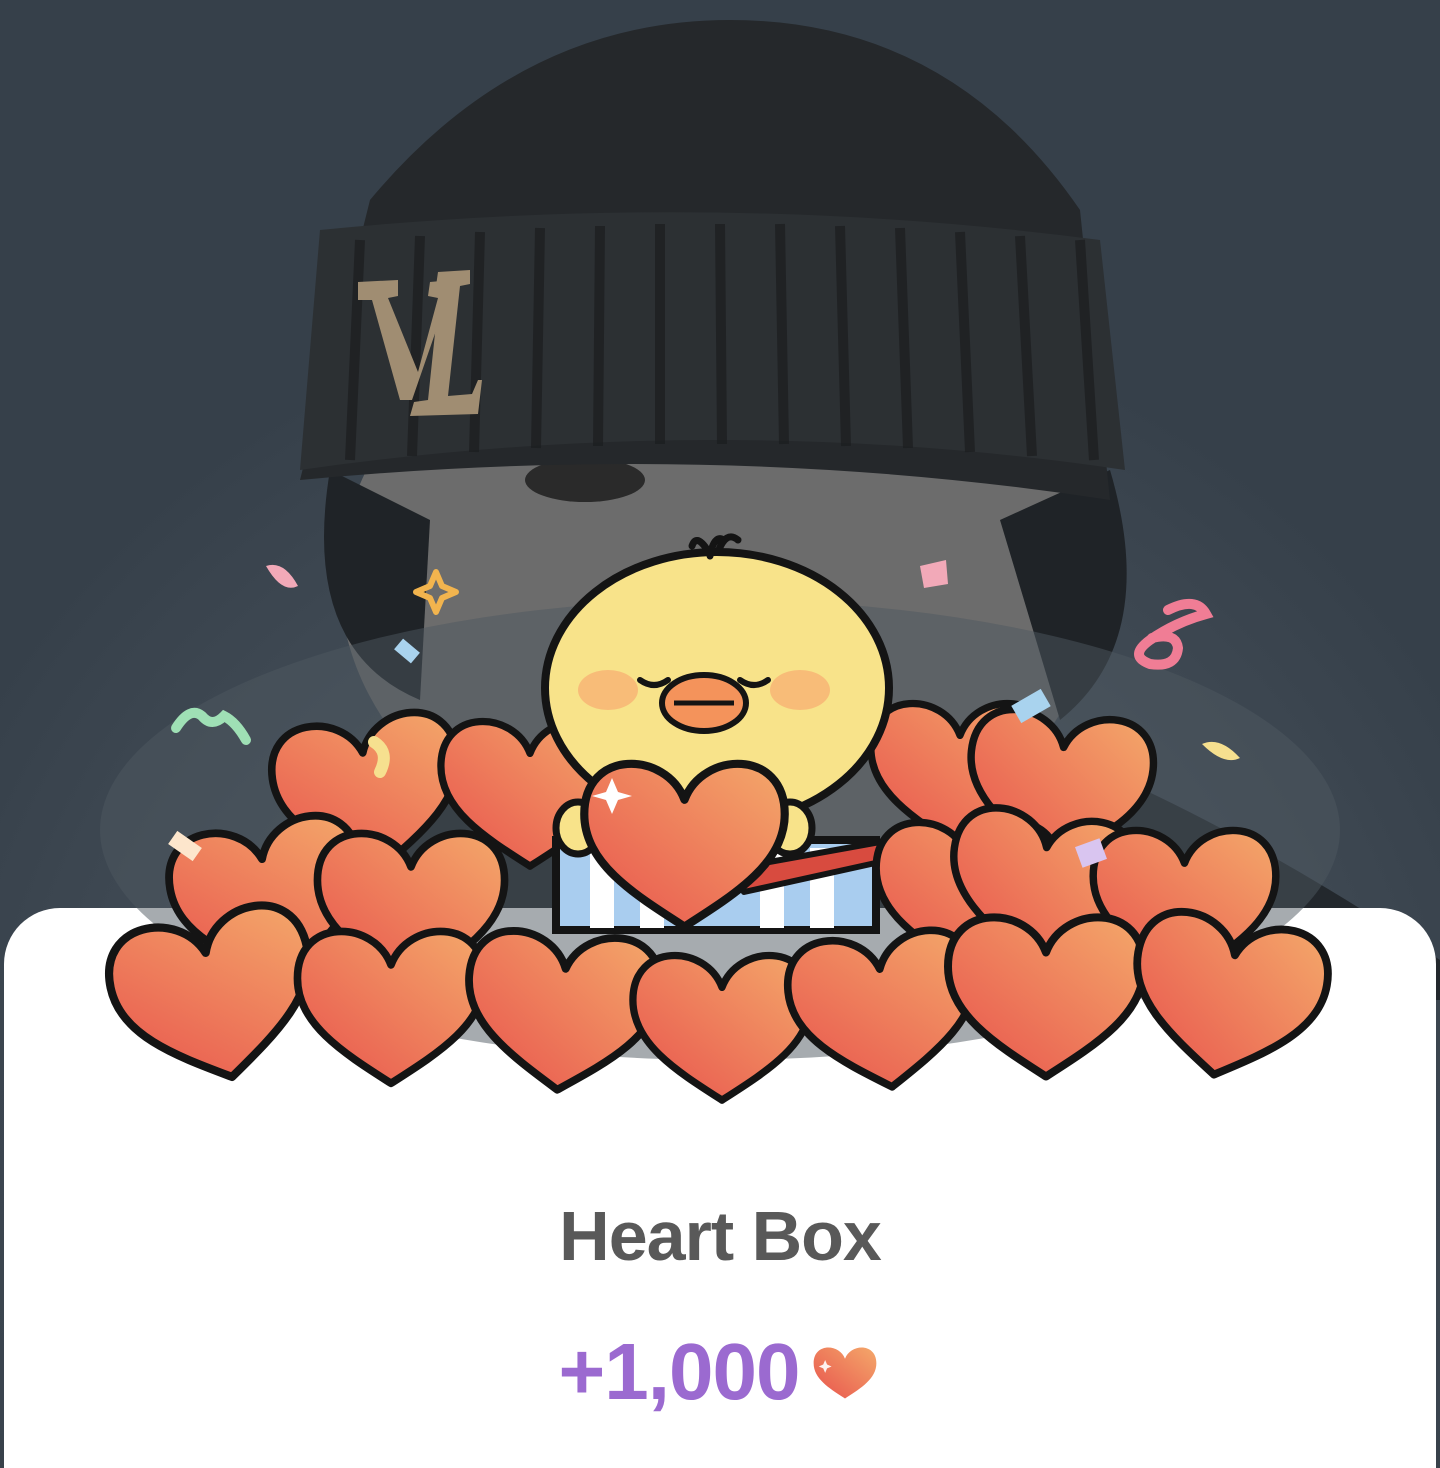 Image resolution: width=1440 pixels, height=1468 pixels. I want to click on reward-amount-row: +1,000, so click(720, 1372).